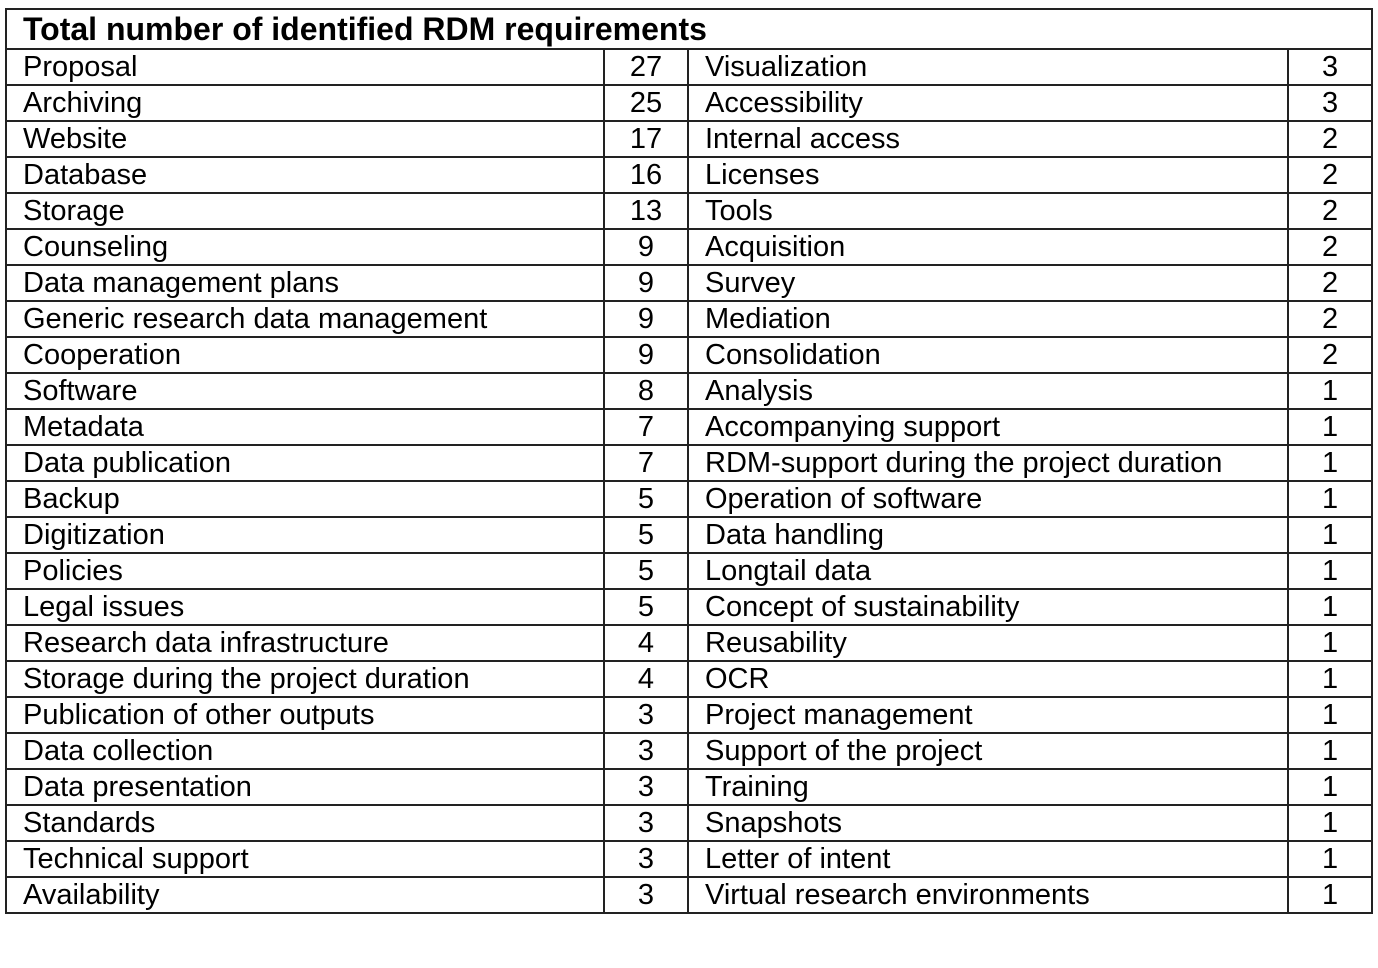  Describe the element at coordinates (305, 247) in the screenshot. I see `left-category-cell: Counseling` at that location.